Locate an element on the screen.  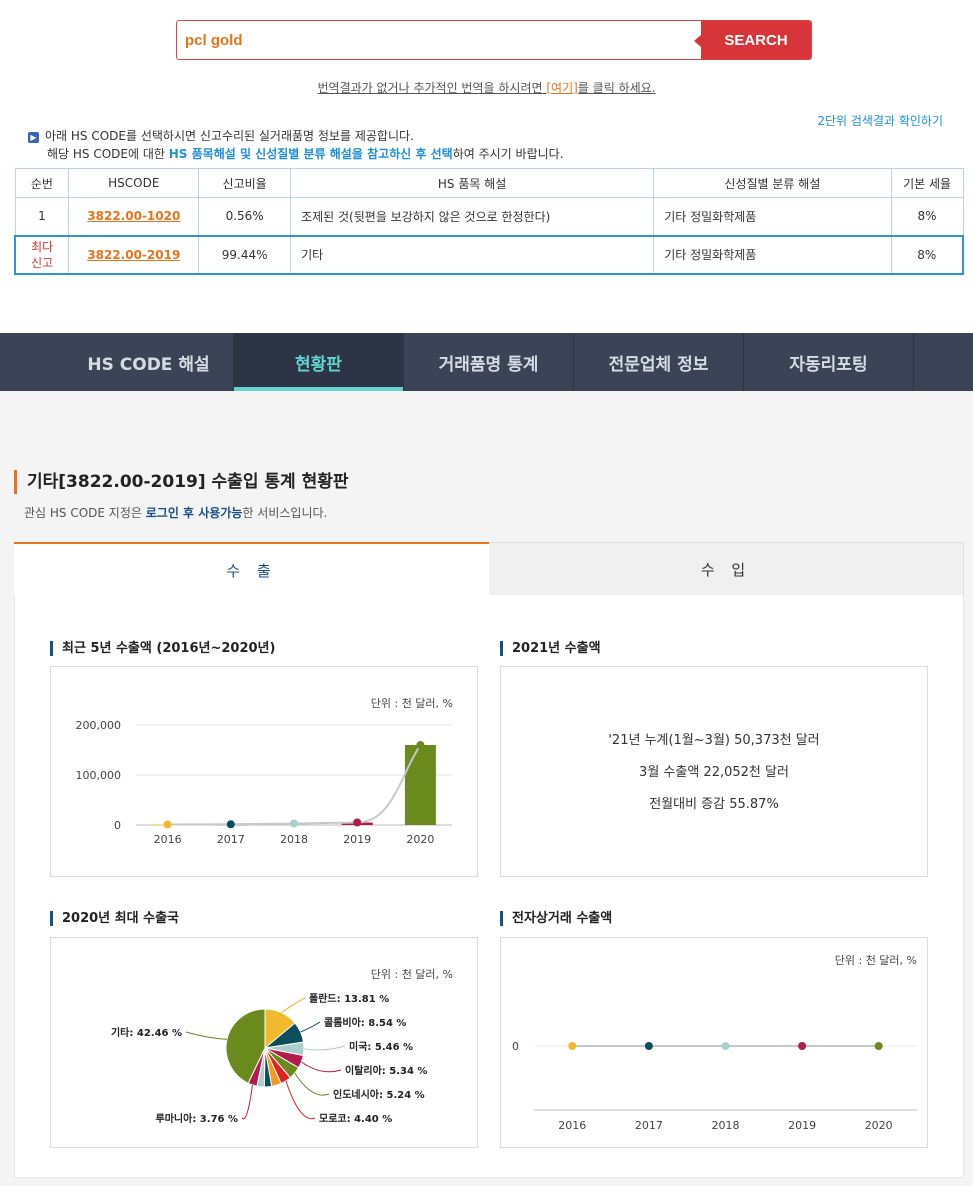
translate-note-suffix: 를 클릭 하세요. is located at coordinates (616, 88).